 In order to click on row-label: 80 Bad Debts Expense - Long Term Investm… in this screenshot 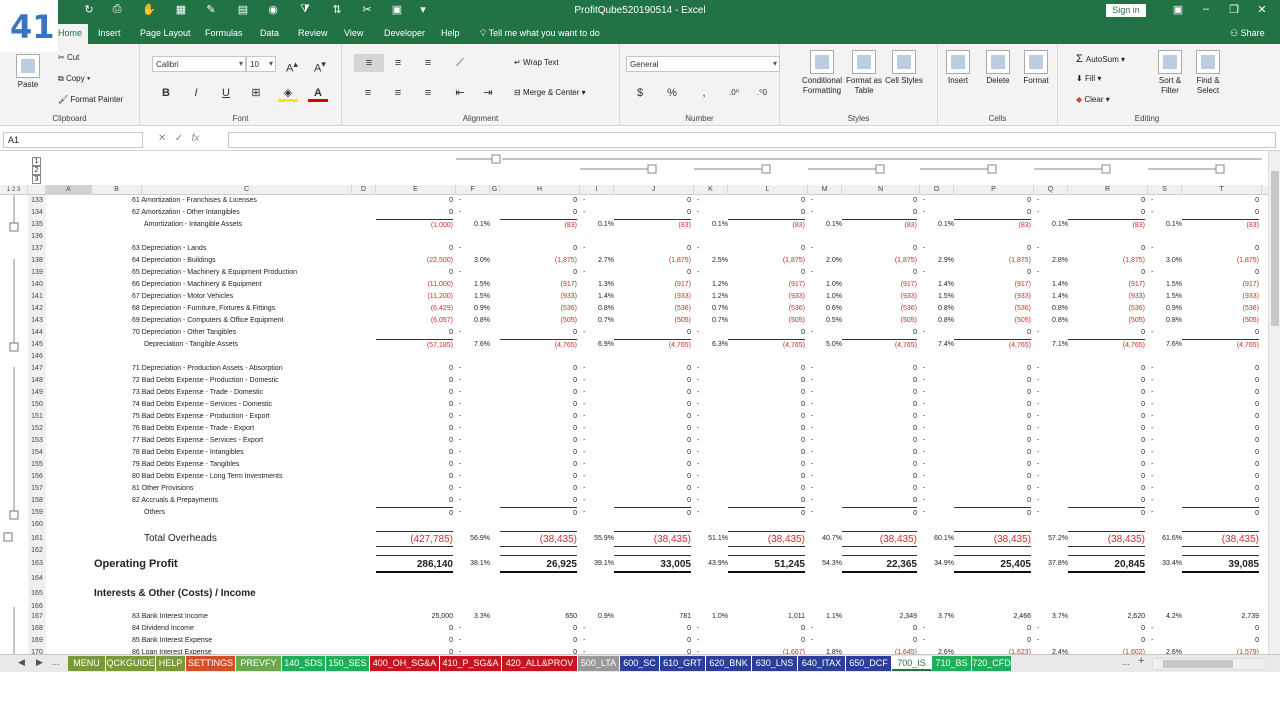, I will do `click(207, 477)`.